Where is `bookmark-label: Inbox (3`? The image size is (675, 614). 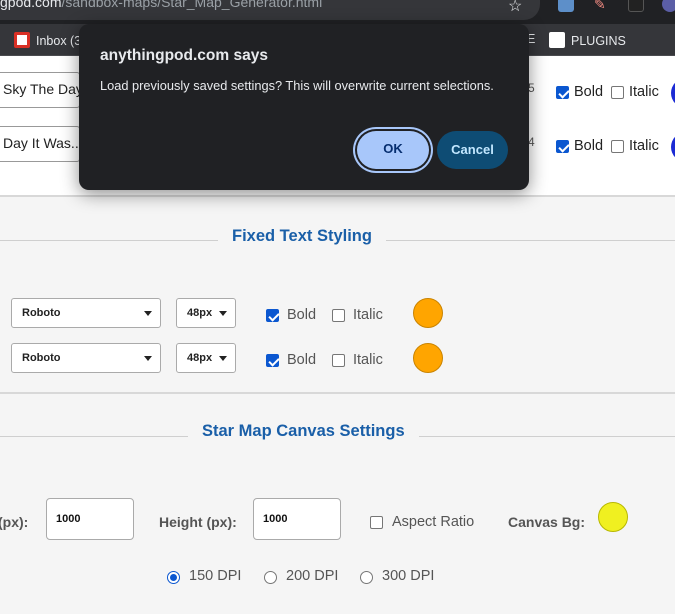
bookmark-label: Inbox (3 is located at coordinates (59, 41).